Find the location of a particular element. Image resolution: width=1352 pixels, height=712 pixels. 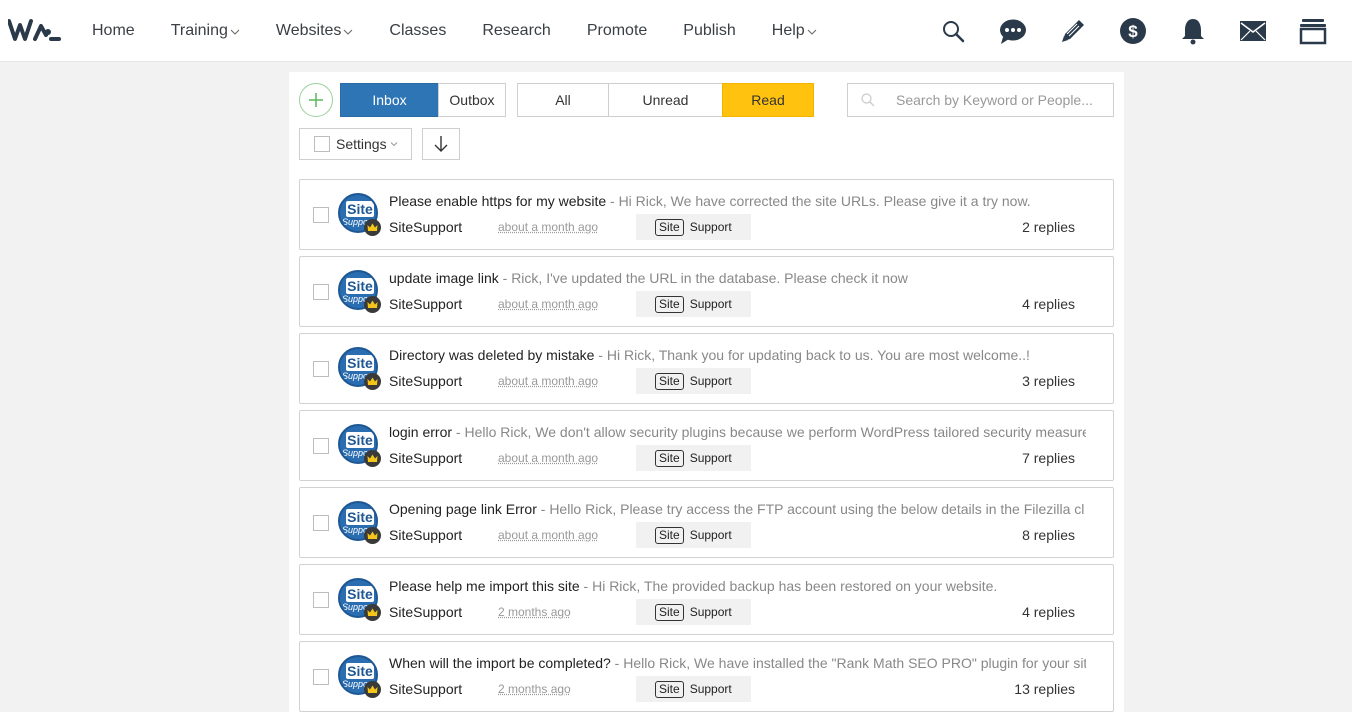

message-subject: Directory was deleted by mistake is located at coordinates (491, 355).